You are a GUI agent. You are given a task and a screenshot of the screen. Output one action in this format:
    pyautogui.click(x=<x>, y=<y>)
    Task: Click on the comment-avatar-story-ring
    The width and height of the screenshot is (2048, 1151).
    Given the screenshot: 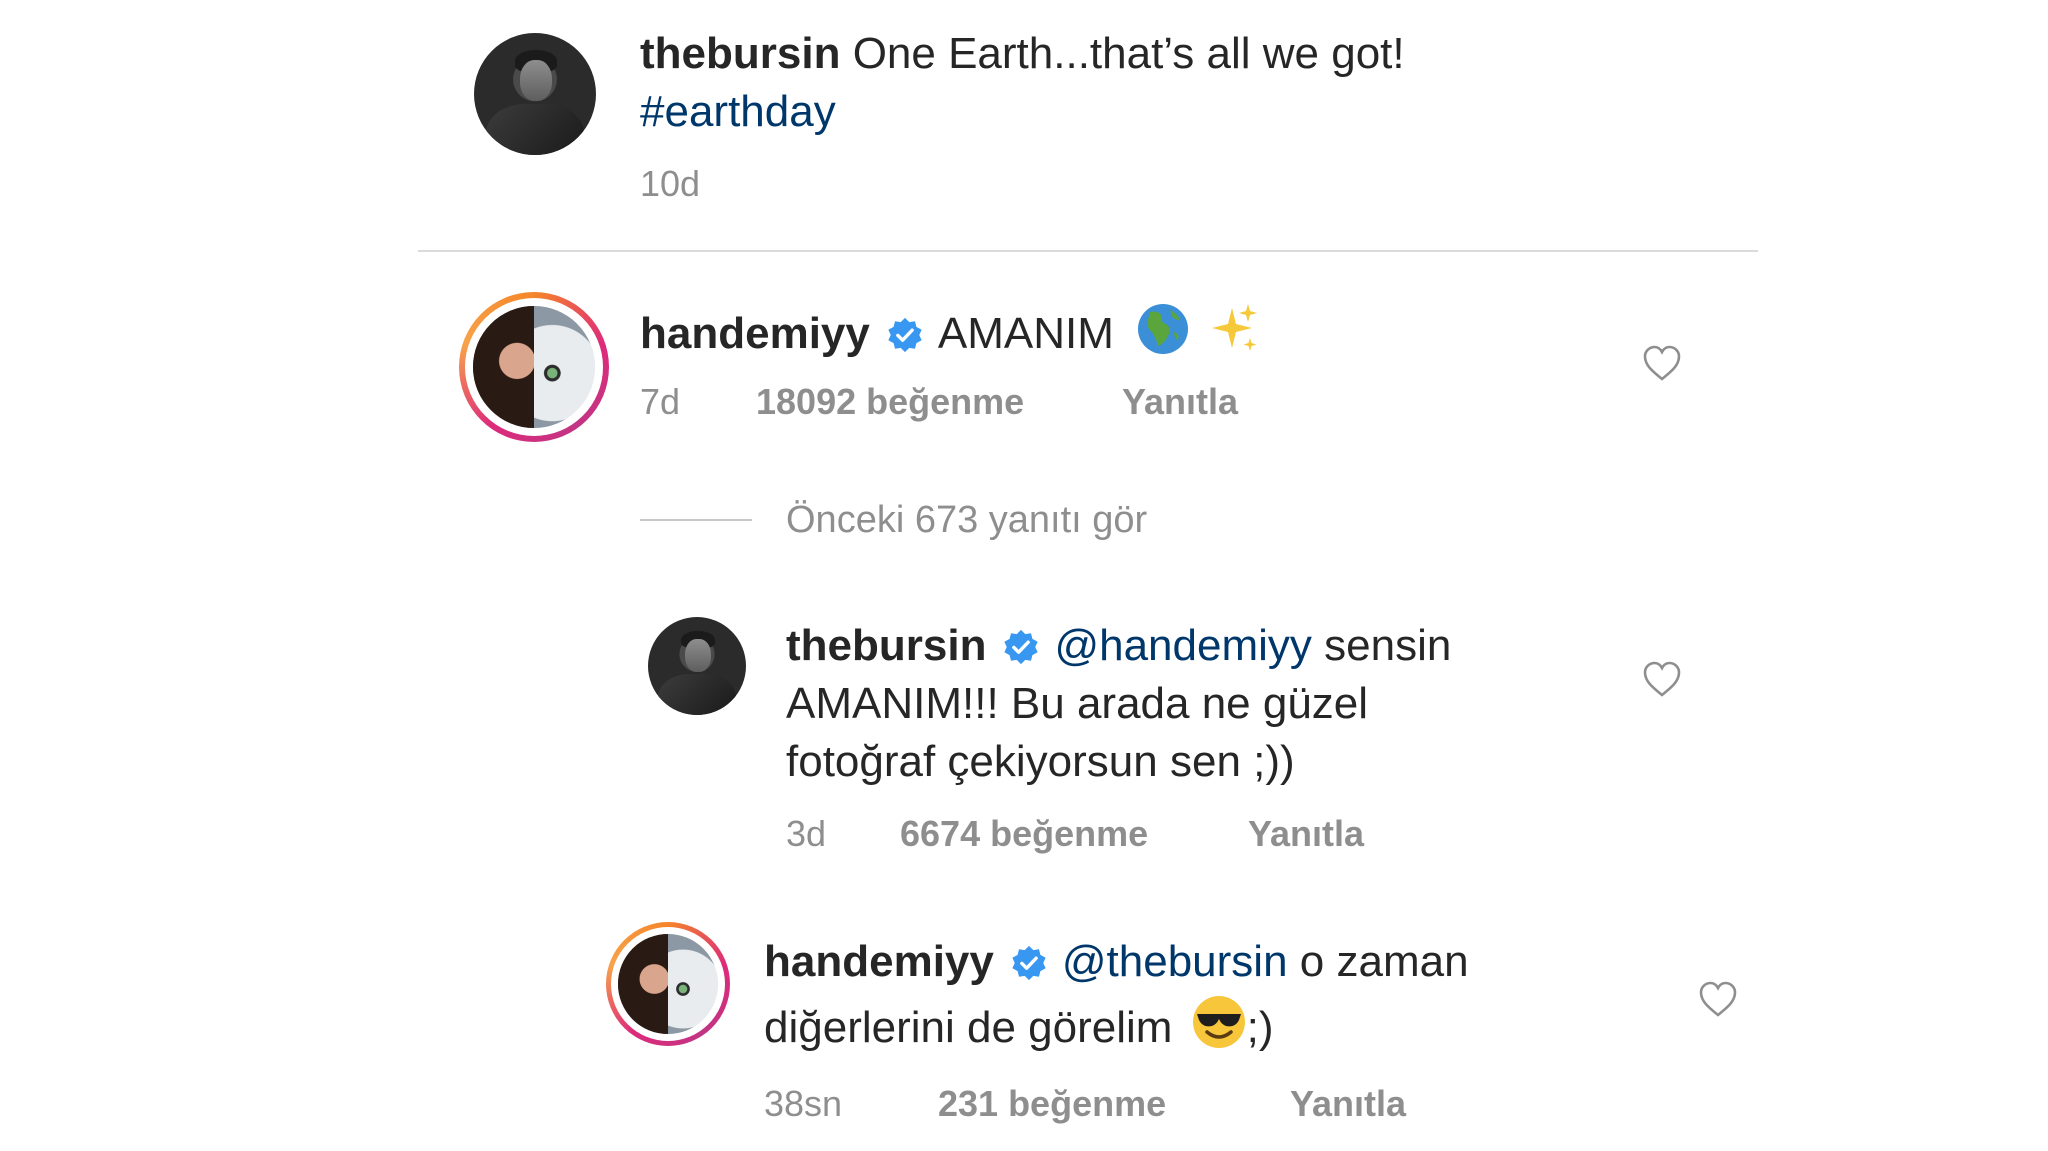 What is the action you would take?
    pyautogui.click(x=534, y=367)
    